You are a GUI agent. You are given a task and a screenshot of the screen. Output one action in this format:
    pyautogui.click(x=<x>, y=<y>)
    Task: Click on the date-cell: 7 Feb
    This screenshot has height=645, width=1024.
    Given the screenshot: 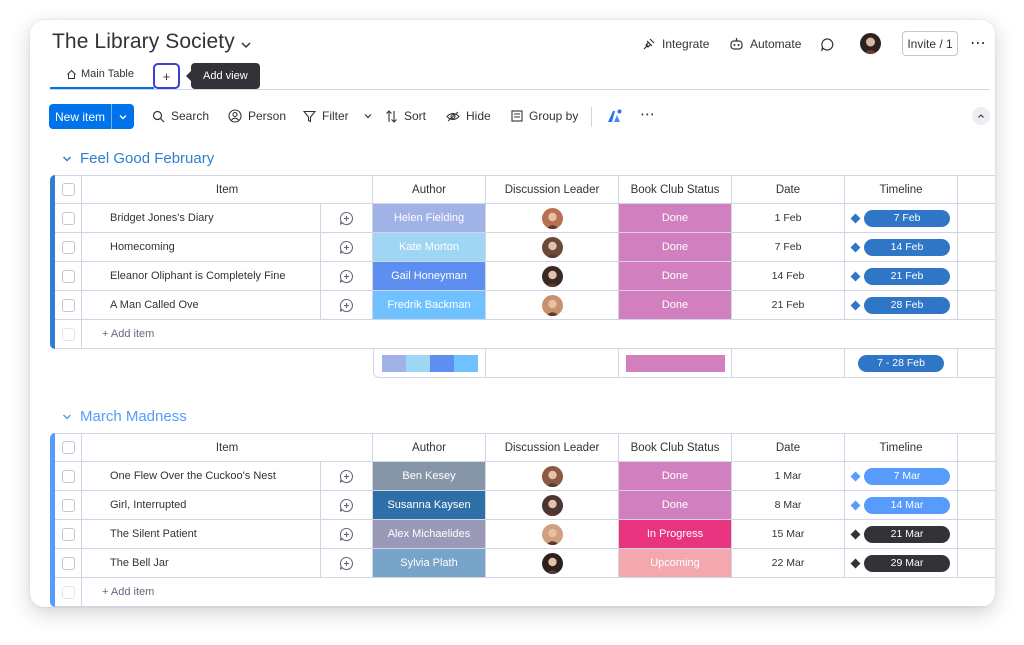 What is the action you would take?
    pyautogui.click(x=788, y=247)
    